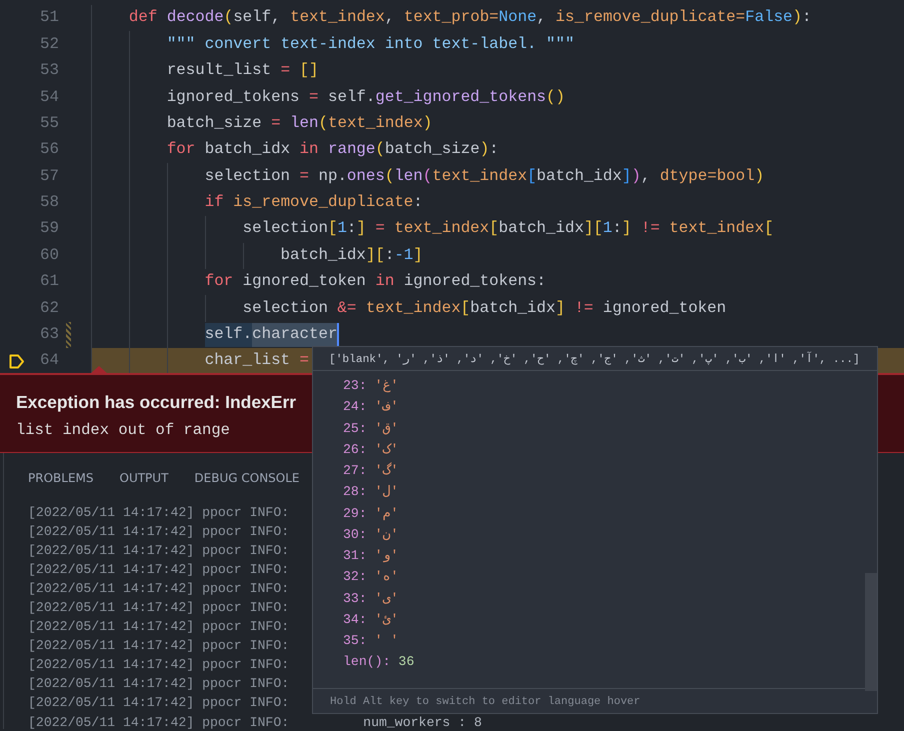 The image size is (904, 731). Describe the element at coordinates (386, 385) in the screenshot. I see `item-value: 'غ'` at that location.